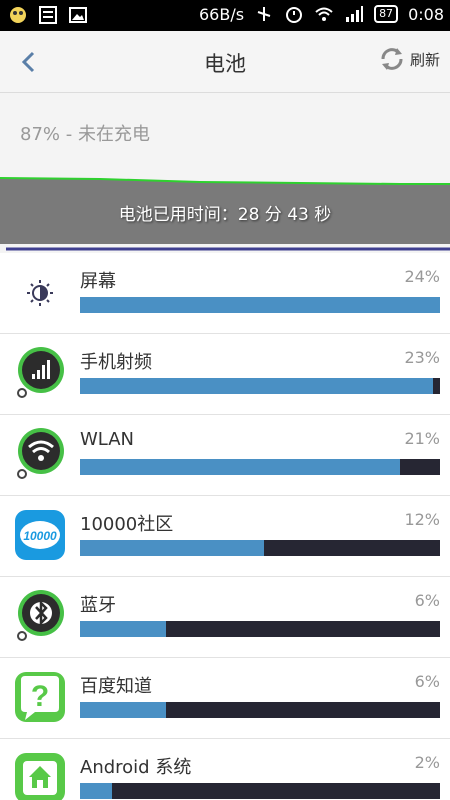 Image resolution: width=450 pixels, height=800 pixels. What do you see at coordinates (392, 59) in the screenshot?
I see `refresh-icon` at bounding box center [392, 59].